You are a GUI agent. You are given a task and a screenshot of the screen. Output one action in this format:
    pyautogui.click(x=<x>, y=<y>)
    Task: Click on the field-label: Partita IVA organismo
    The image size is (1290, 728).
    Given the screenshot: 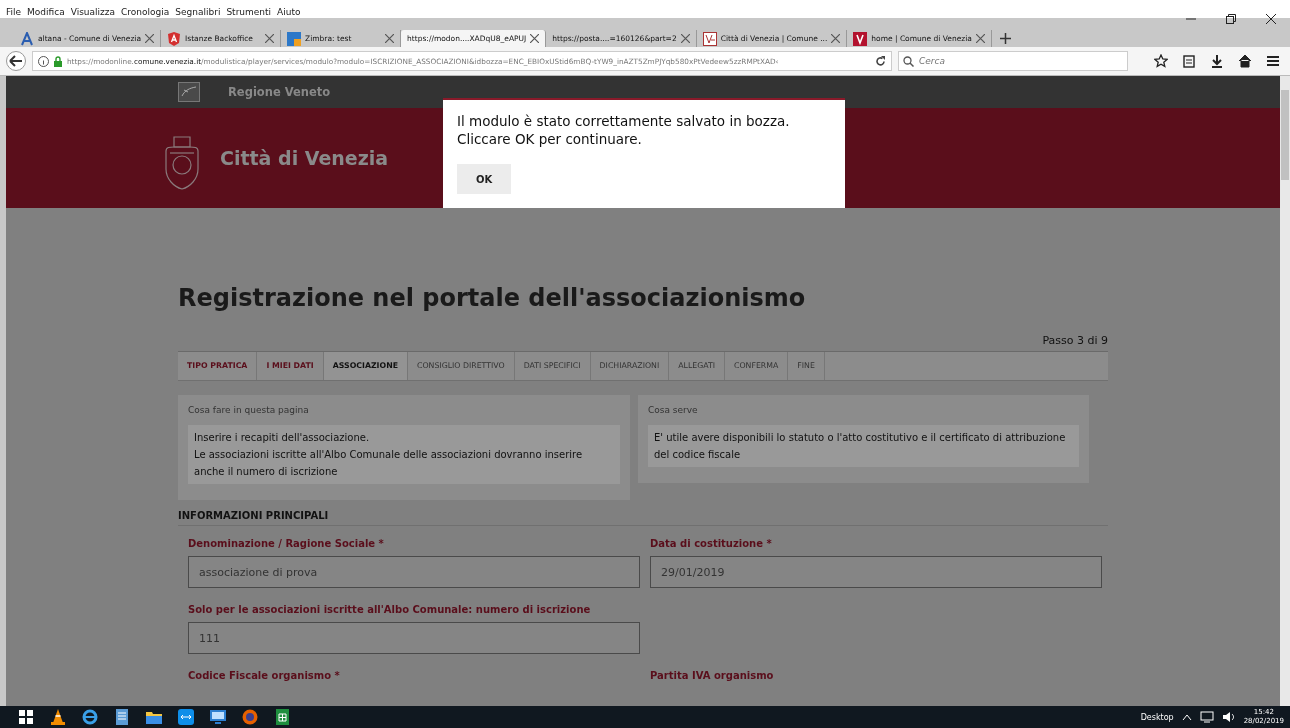 What is the action you would take?
    pyautogui.click(x=712, y=675)
    